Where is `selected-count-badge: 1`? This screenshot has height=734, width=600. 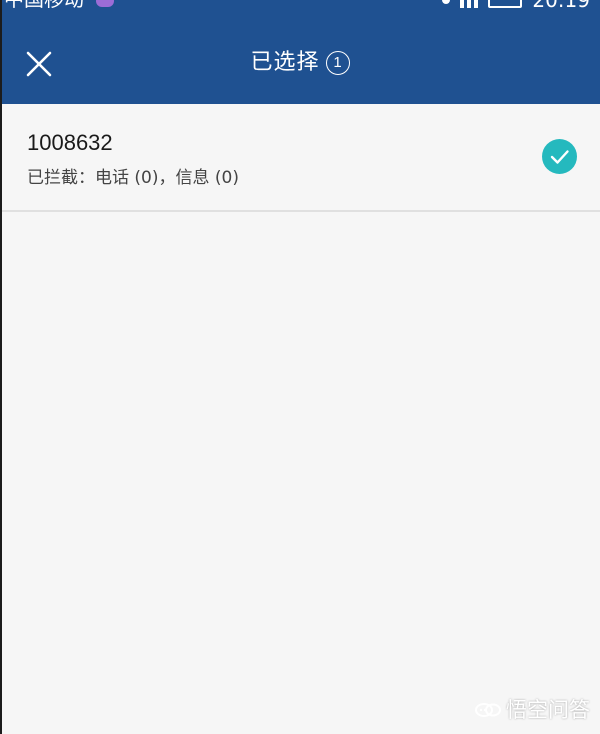 selected-count-badge: 1 is located at coordinates (337, 63).